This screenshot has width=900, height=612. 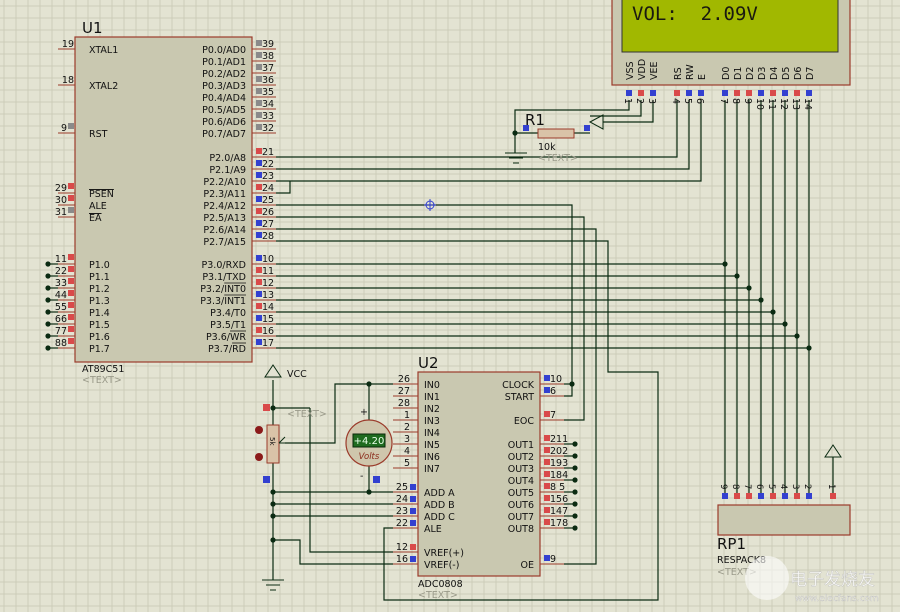 What do you see at coordinates (369, 457) in the screenshot?
I see `voltmeter-unit: Volts` at bounding box center [369, 457].